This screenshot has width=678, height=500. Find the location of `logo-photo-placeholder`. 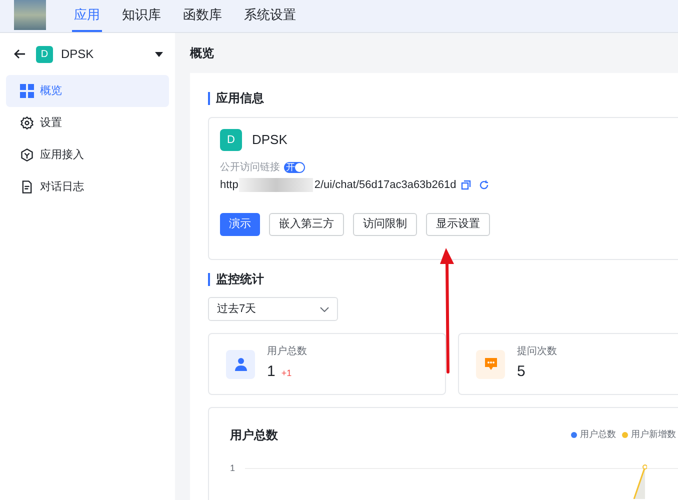

logo-photo-placeholder is located at coordinates (30, 15).